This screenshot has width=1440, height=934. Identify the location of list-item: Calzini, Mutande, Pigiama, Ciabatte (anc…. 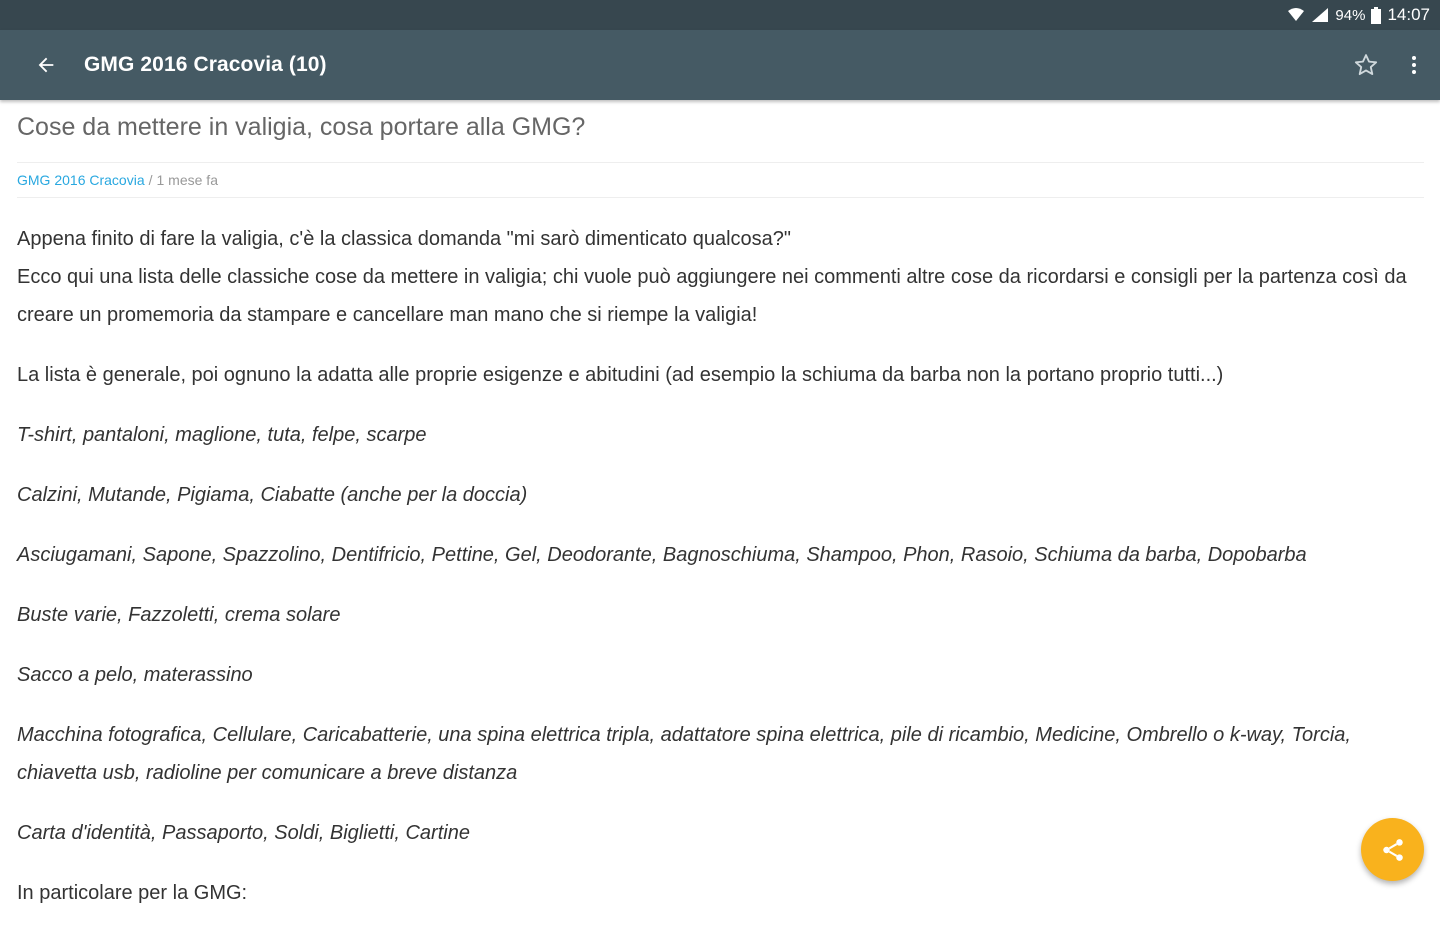
(272, 495).